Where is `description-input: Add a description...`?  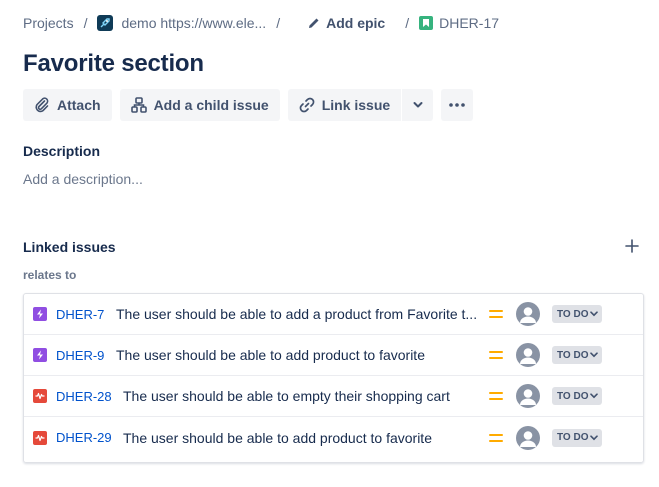
description-input: Add a description... is located at coordinates (83, 179).